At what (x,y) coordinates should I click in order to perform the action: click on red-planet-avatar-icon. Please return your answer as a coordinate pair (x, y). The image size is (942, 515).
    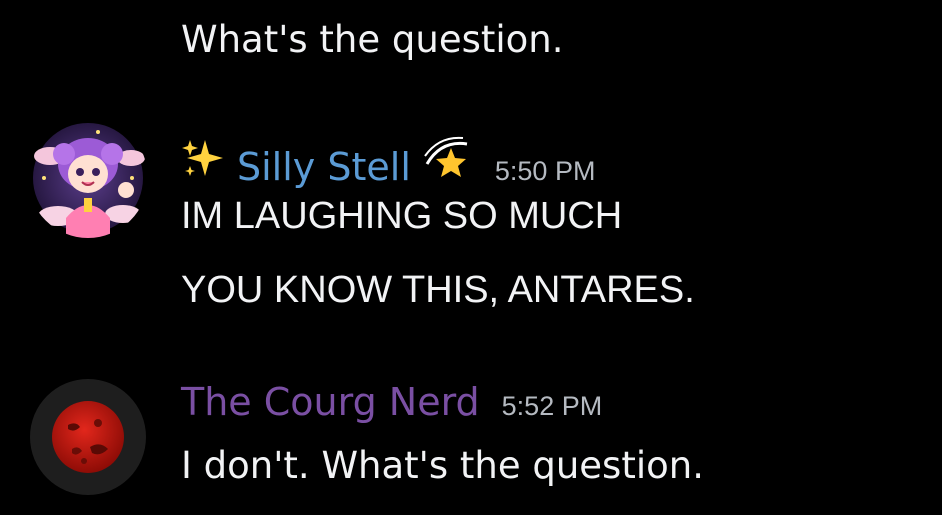
    Looking at the image, I should click on (88, 437).